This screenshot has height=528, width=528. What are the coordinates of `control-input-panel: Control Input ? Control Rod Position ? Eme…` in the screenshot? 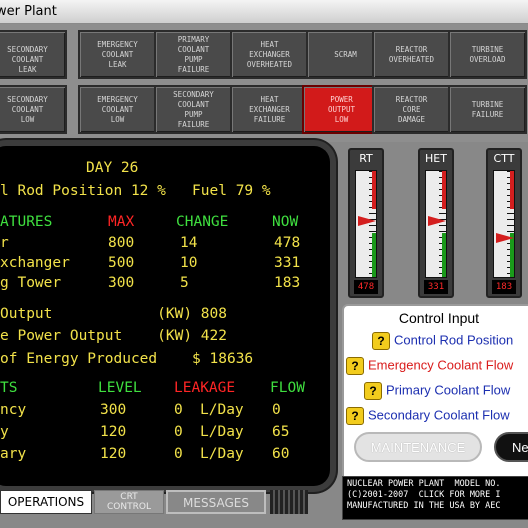 It's located at (435, 393).